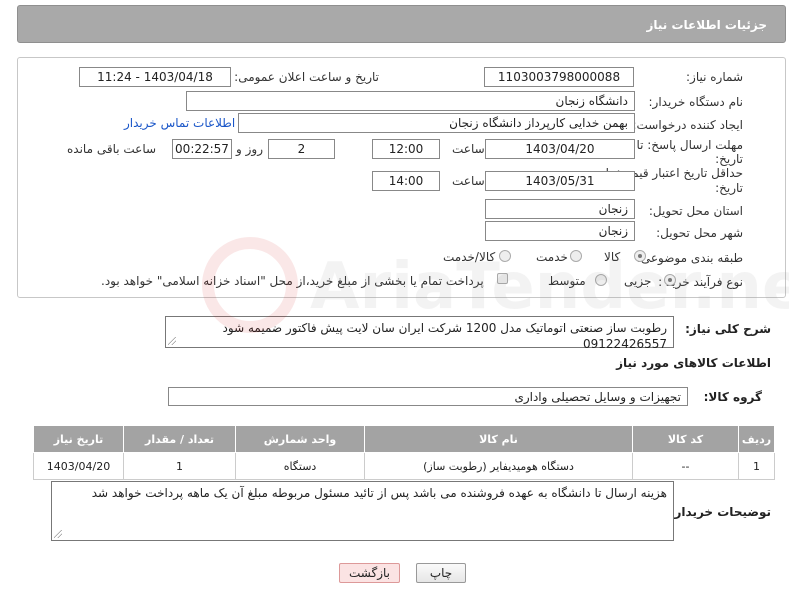 The height and width of the screenshot is (598, 789). I want to click on province-label: استان محل تحویل:, so click(695, 211).